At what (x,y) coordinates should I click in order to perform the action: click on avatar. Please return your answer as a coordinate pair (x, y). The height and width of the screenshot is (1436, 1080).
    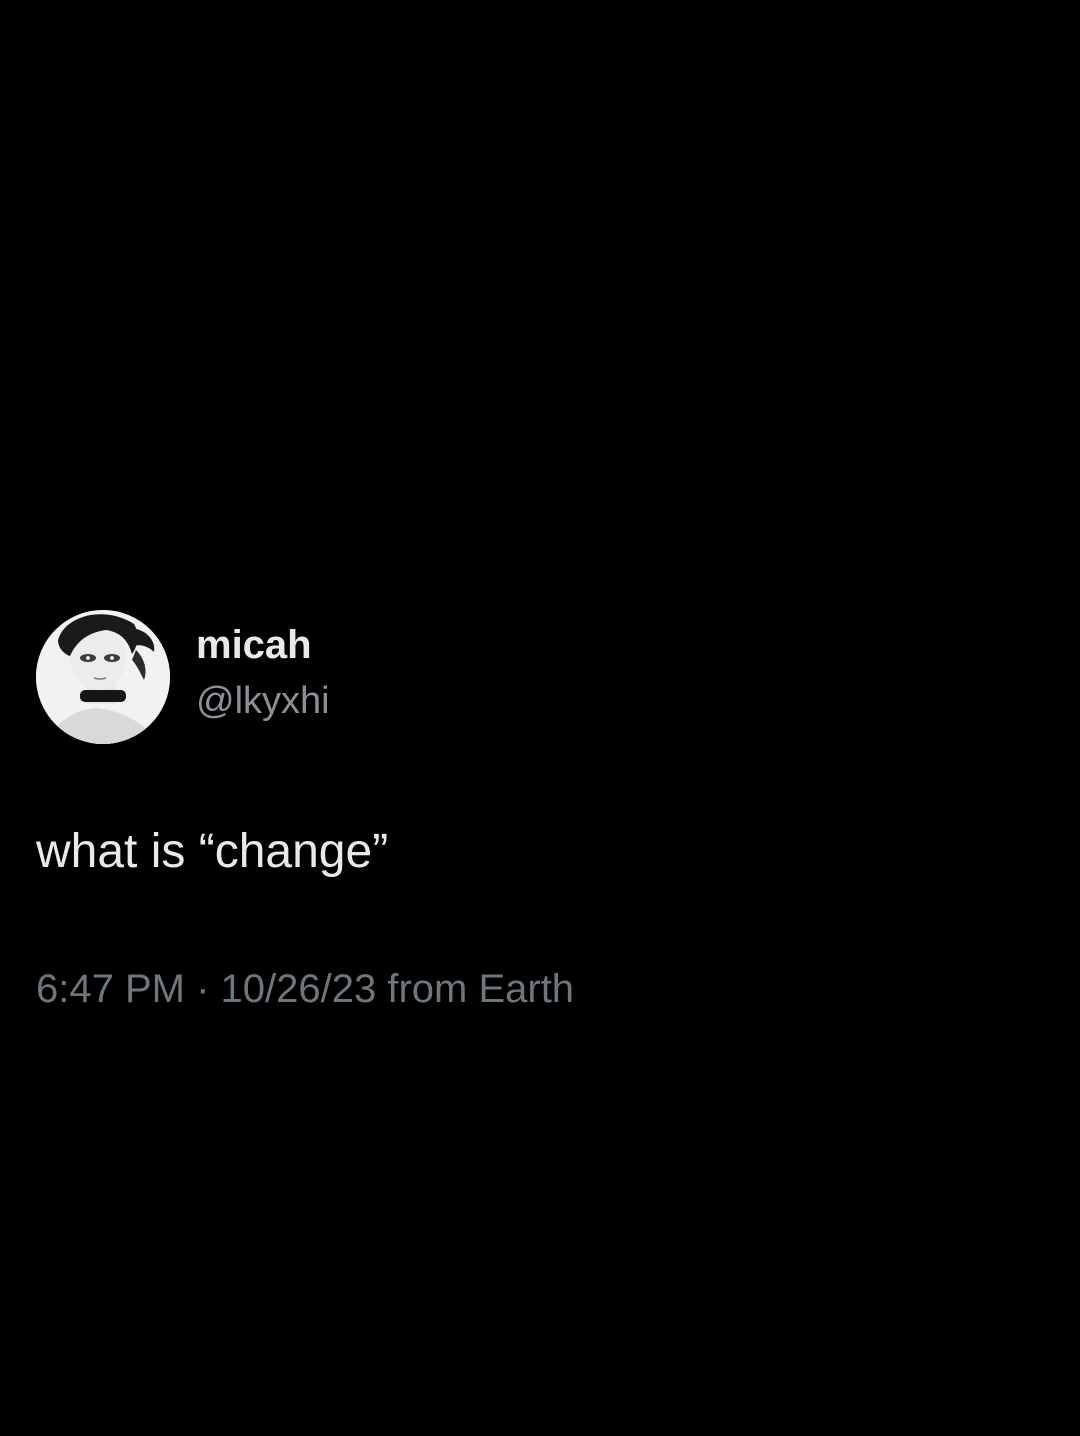
    Looking at the image, I should click on (103, 677).